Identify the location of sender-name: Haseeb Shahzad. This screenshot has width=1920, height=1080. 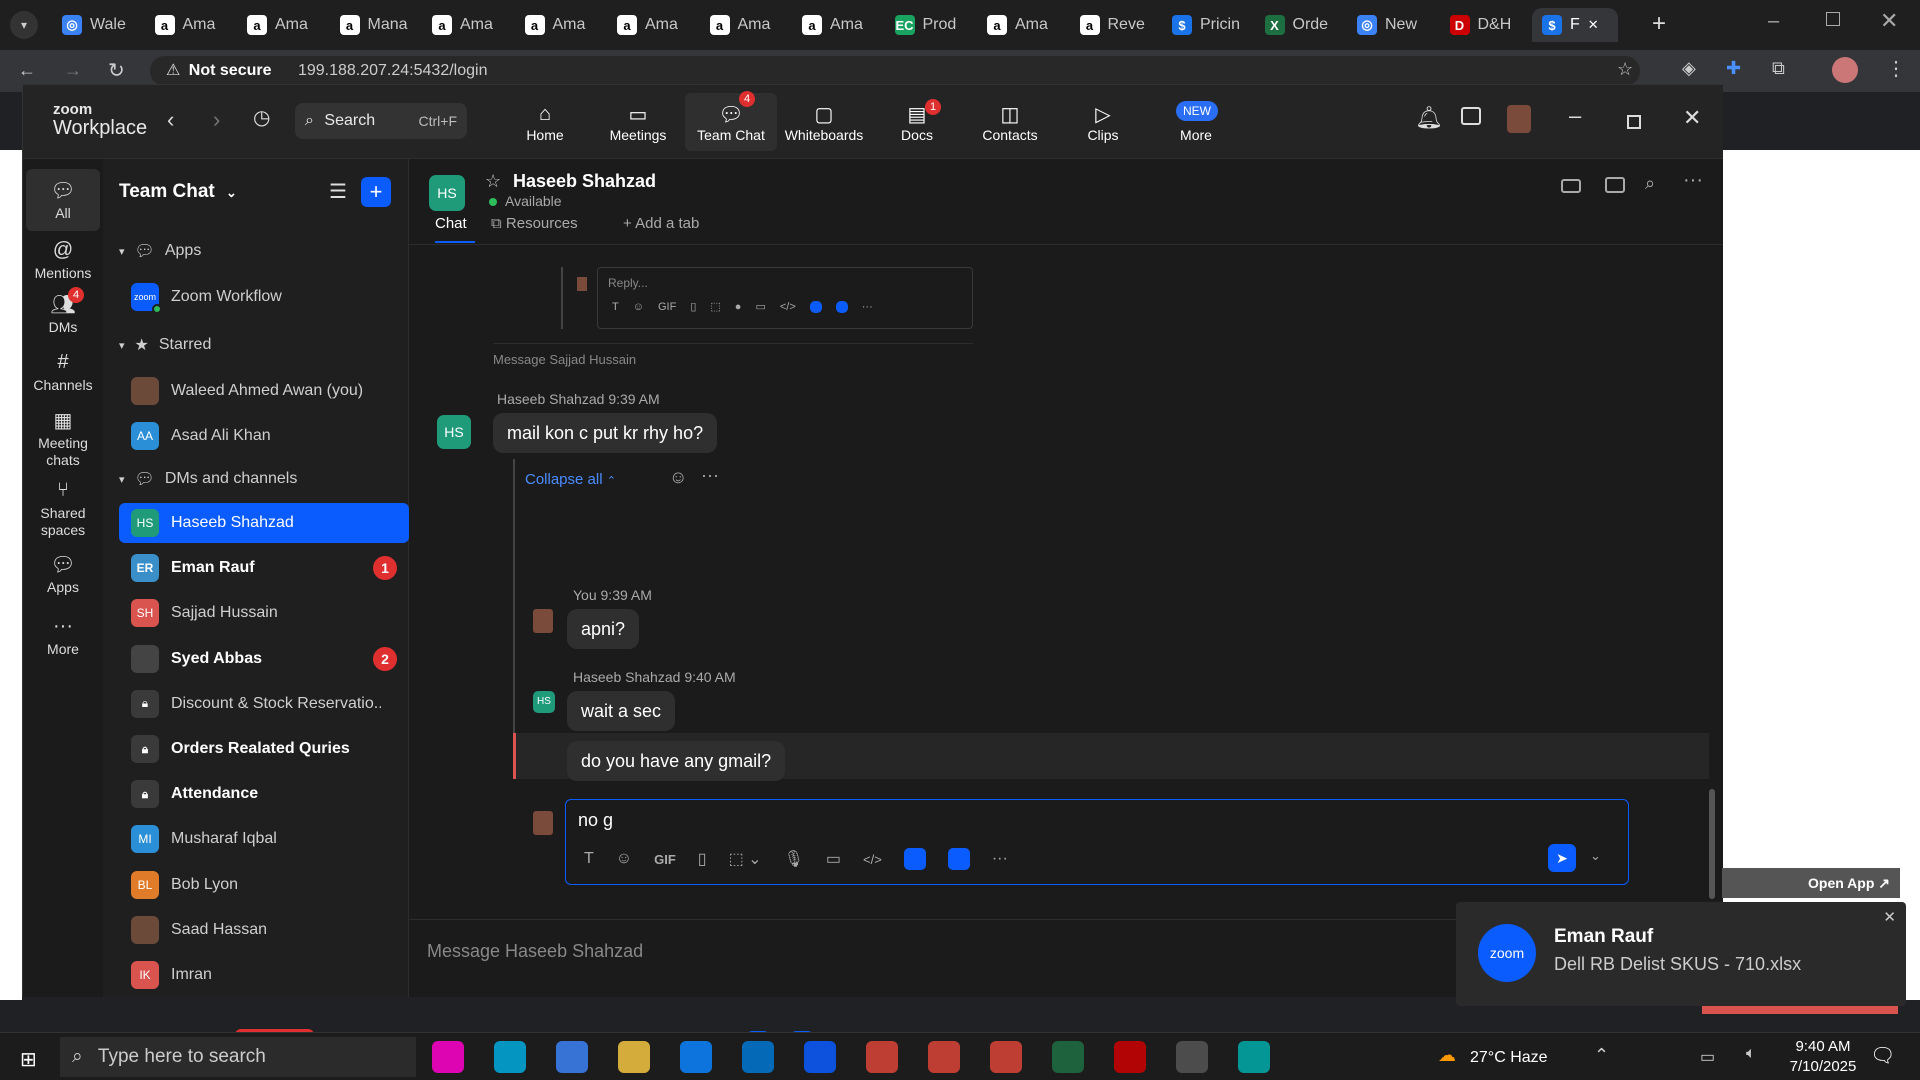
(550, 399).